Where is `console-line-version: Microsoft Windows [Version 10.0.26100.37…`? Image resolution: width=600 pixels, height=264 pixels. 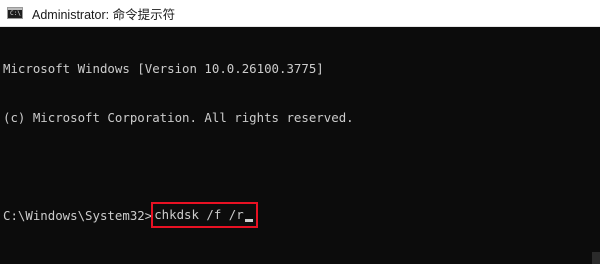 console-line-version: Microsoft Windows [Version 10.0.26100.37… is located at coordinates (163, 68).